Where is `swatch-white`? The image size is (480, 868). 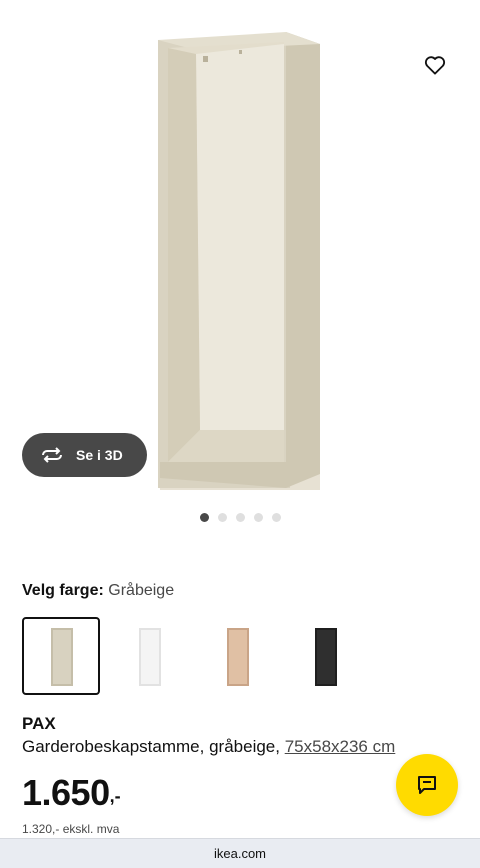
swatch-white is located at coordinates (149, 656).